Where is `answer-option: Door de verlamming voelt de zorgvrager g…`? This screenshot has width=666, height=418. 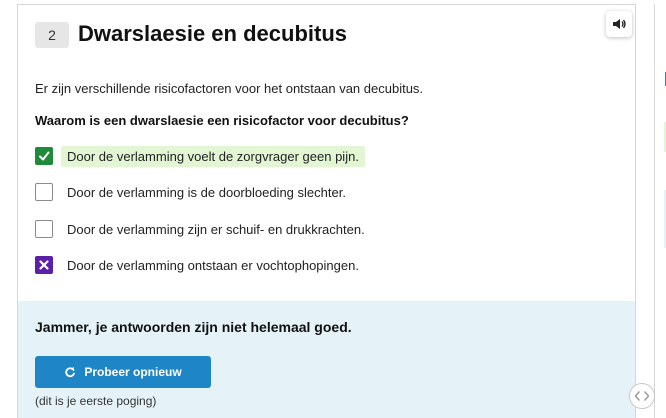 answer-option: Door de verlamming voelt de zorgvrager g… is located at coordinates (200, 156).